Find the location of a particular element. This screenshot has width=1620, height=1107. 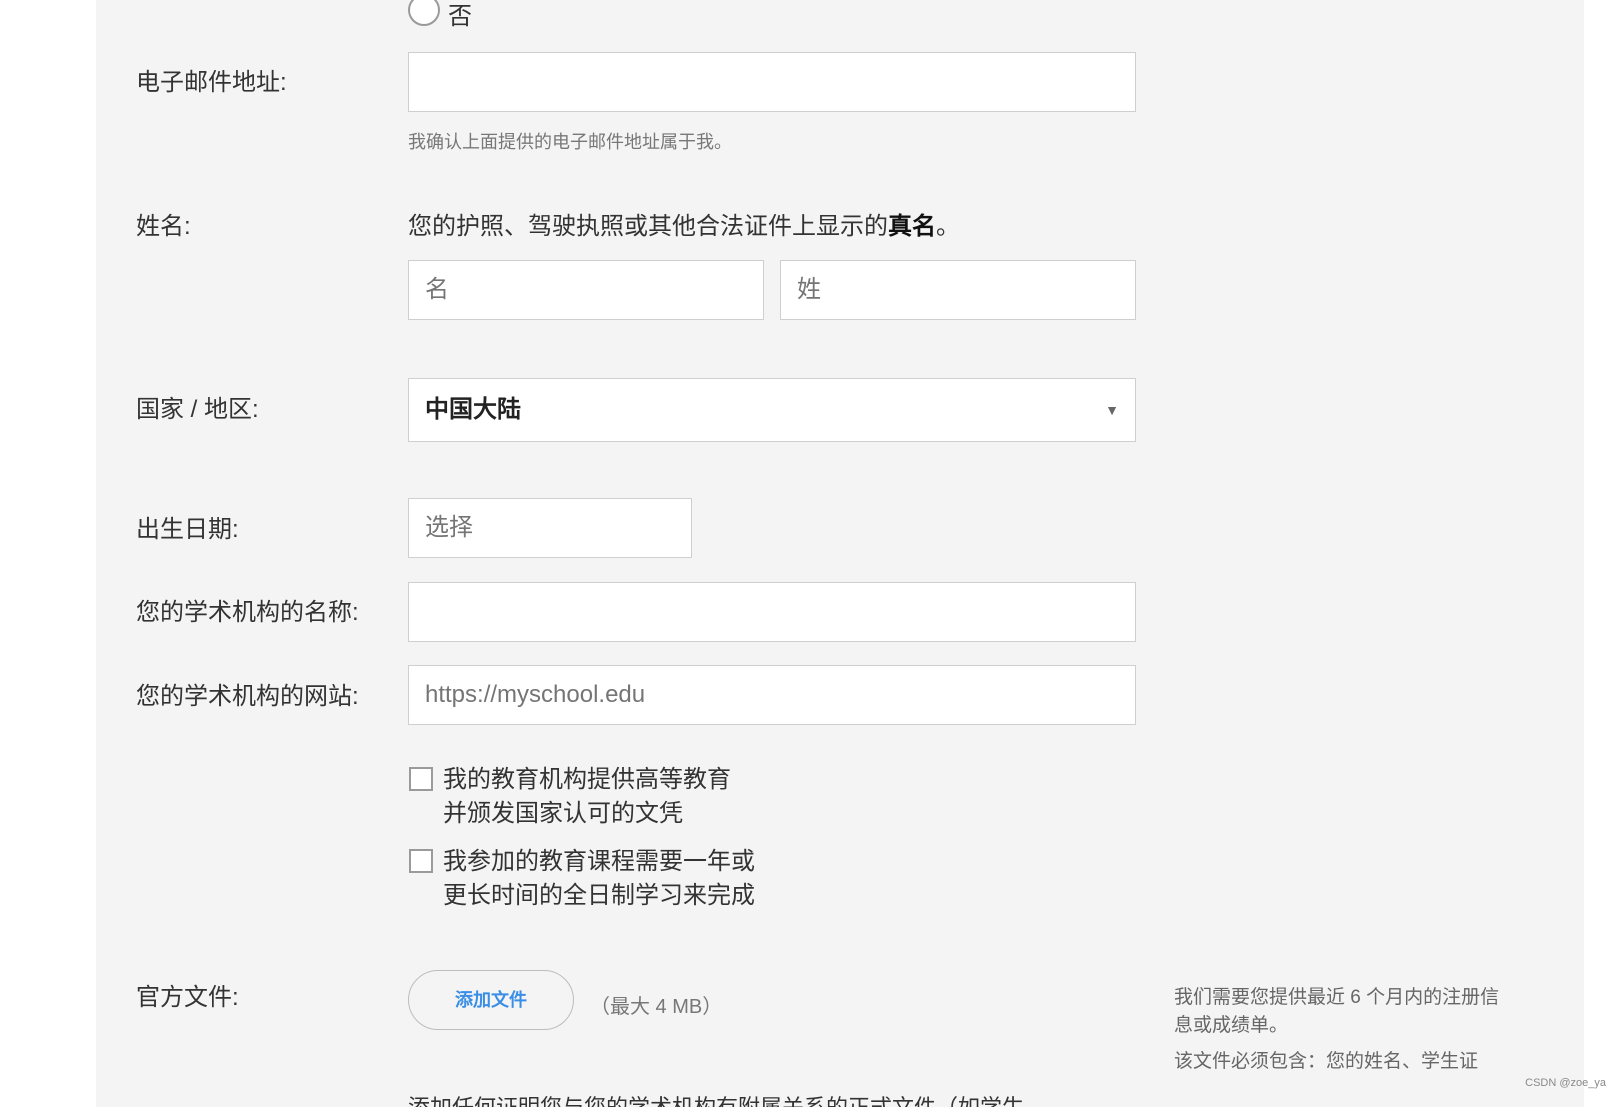

higher-education-checkbox-label: 我的教育机构提供高等教育 并颁发国家认可的文凭 is located at coordinates (587, 797).